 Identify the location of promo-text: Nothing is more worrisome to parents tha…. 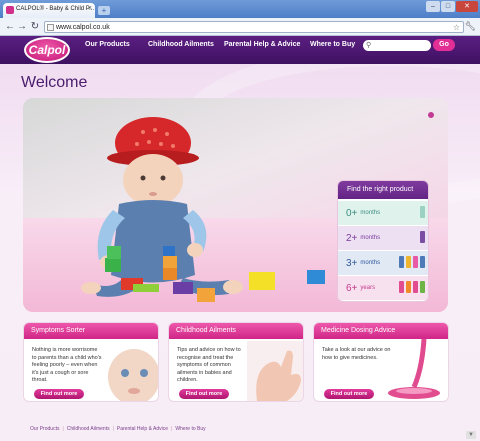
(67, 365).